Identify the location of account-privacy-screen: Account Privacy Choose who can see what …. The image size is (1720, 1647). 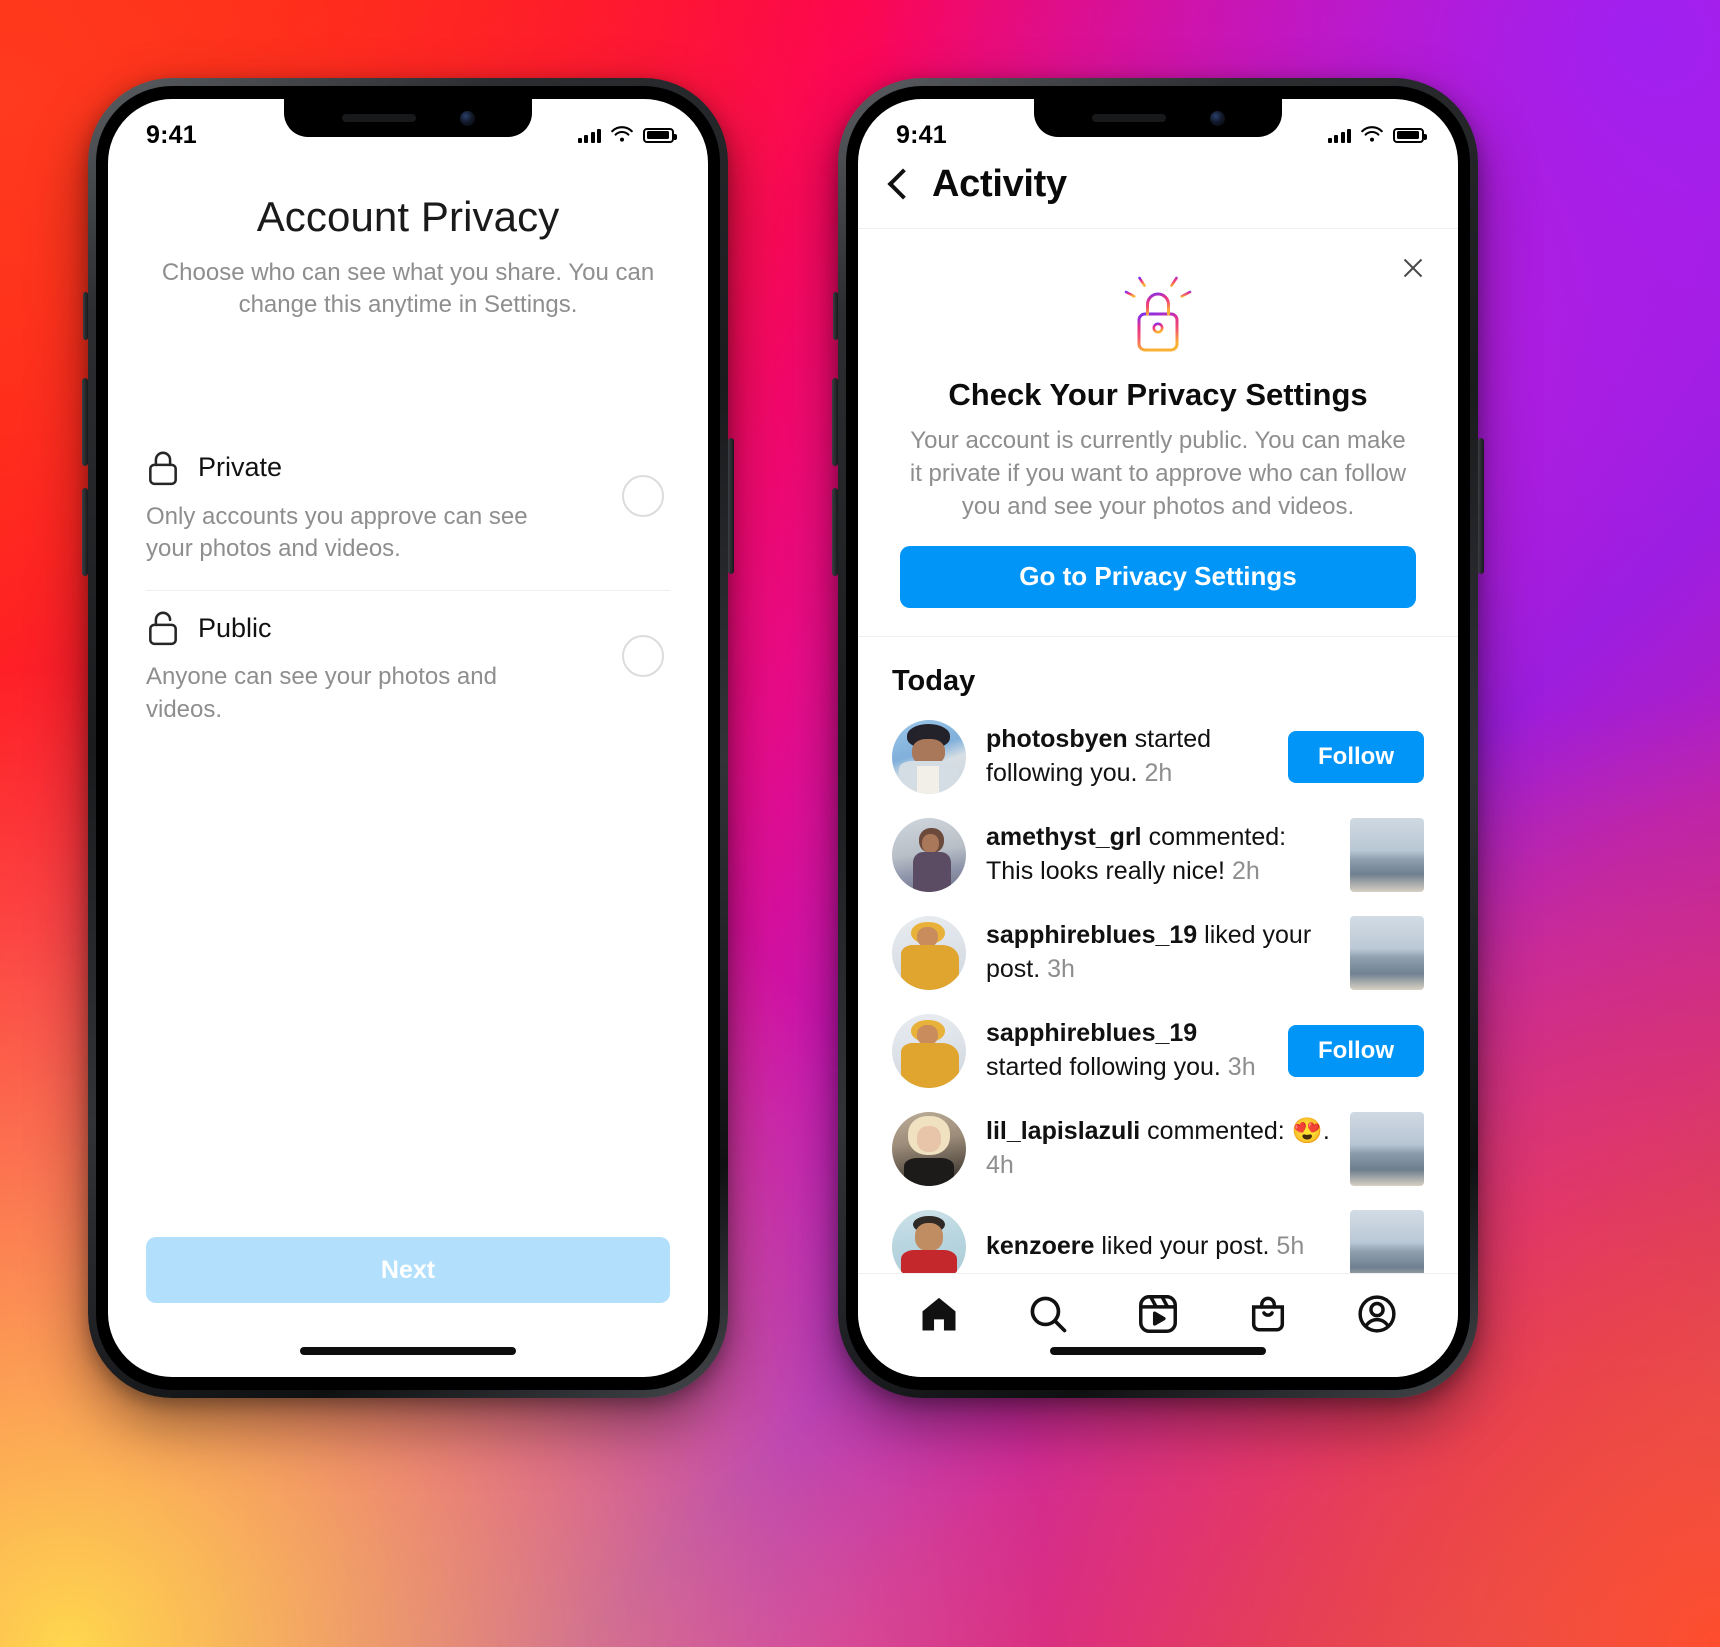
(408, 471).